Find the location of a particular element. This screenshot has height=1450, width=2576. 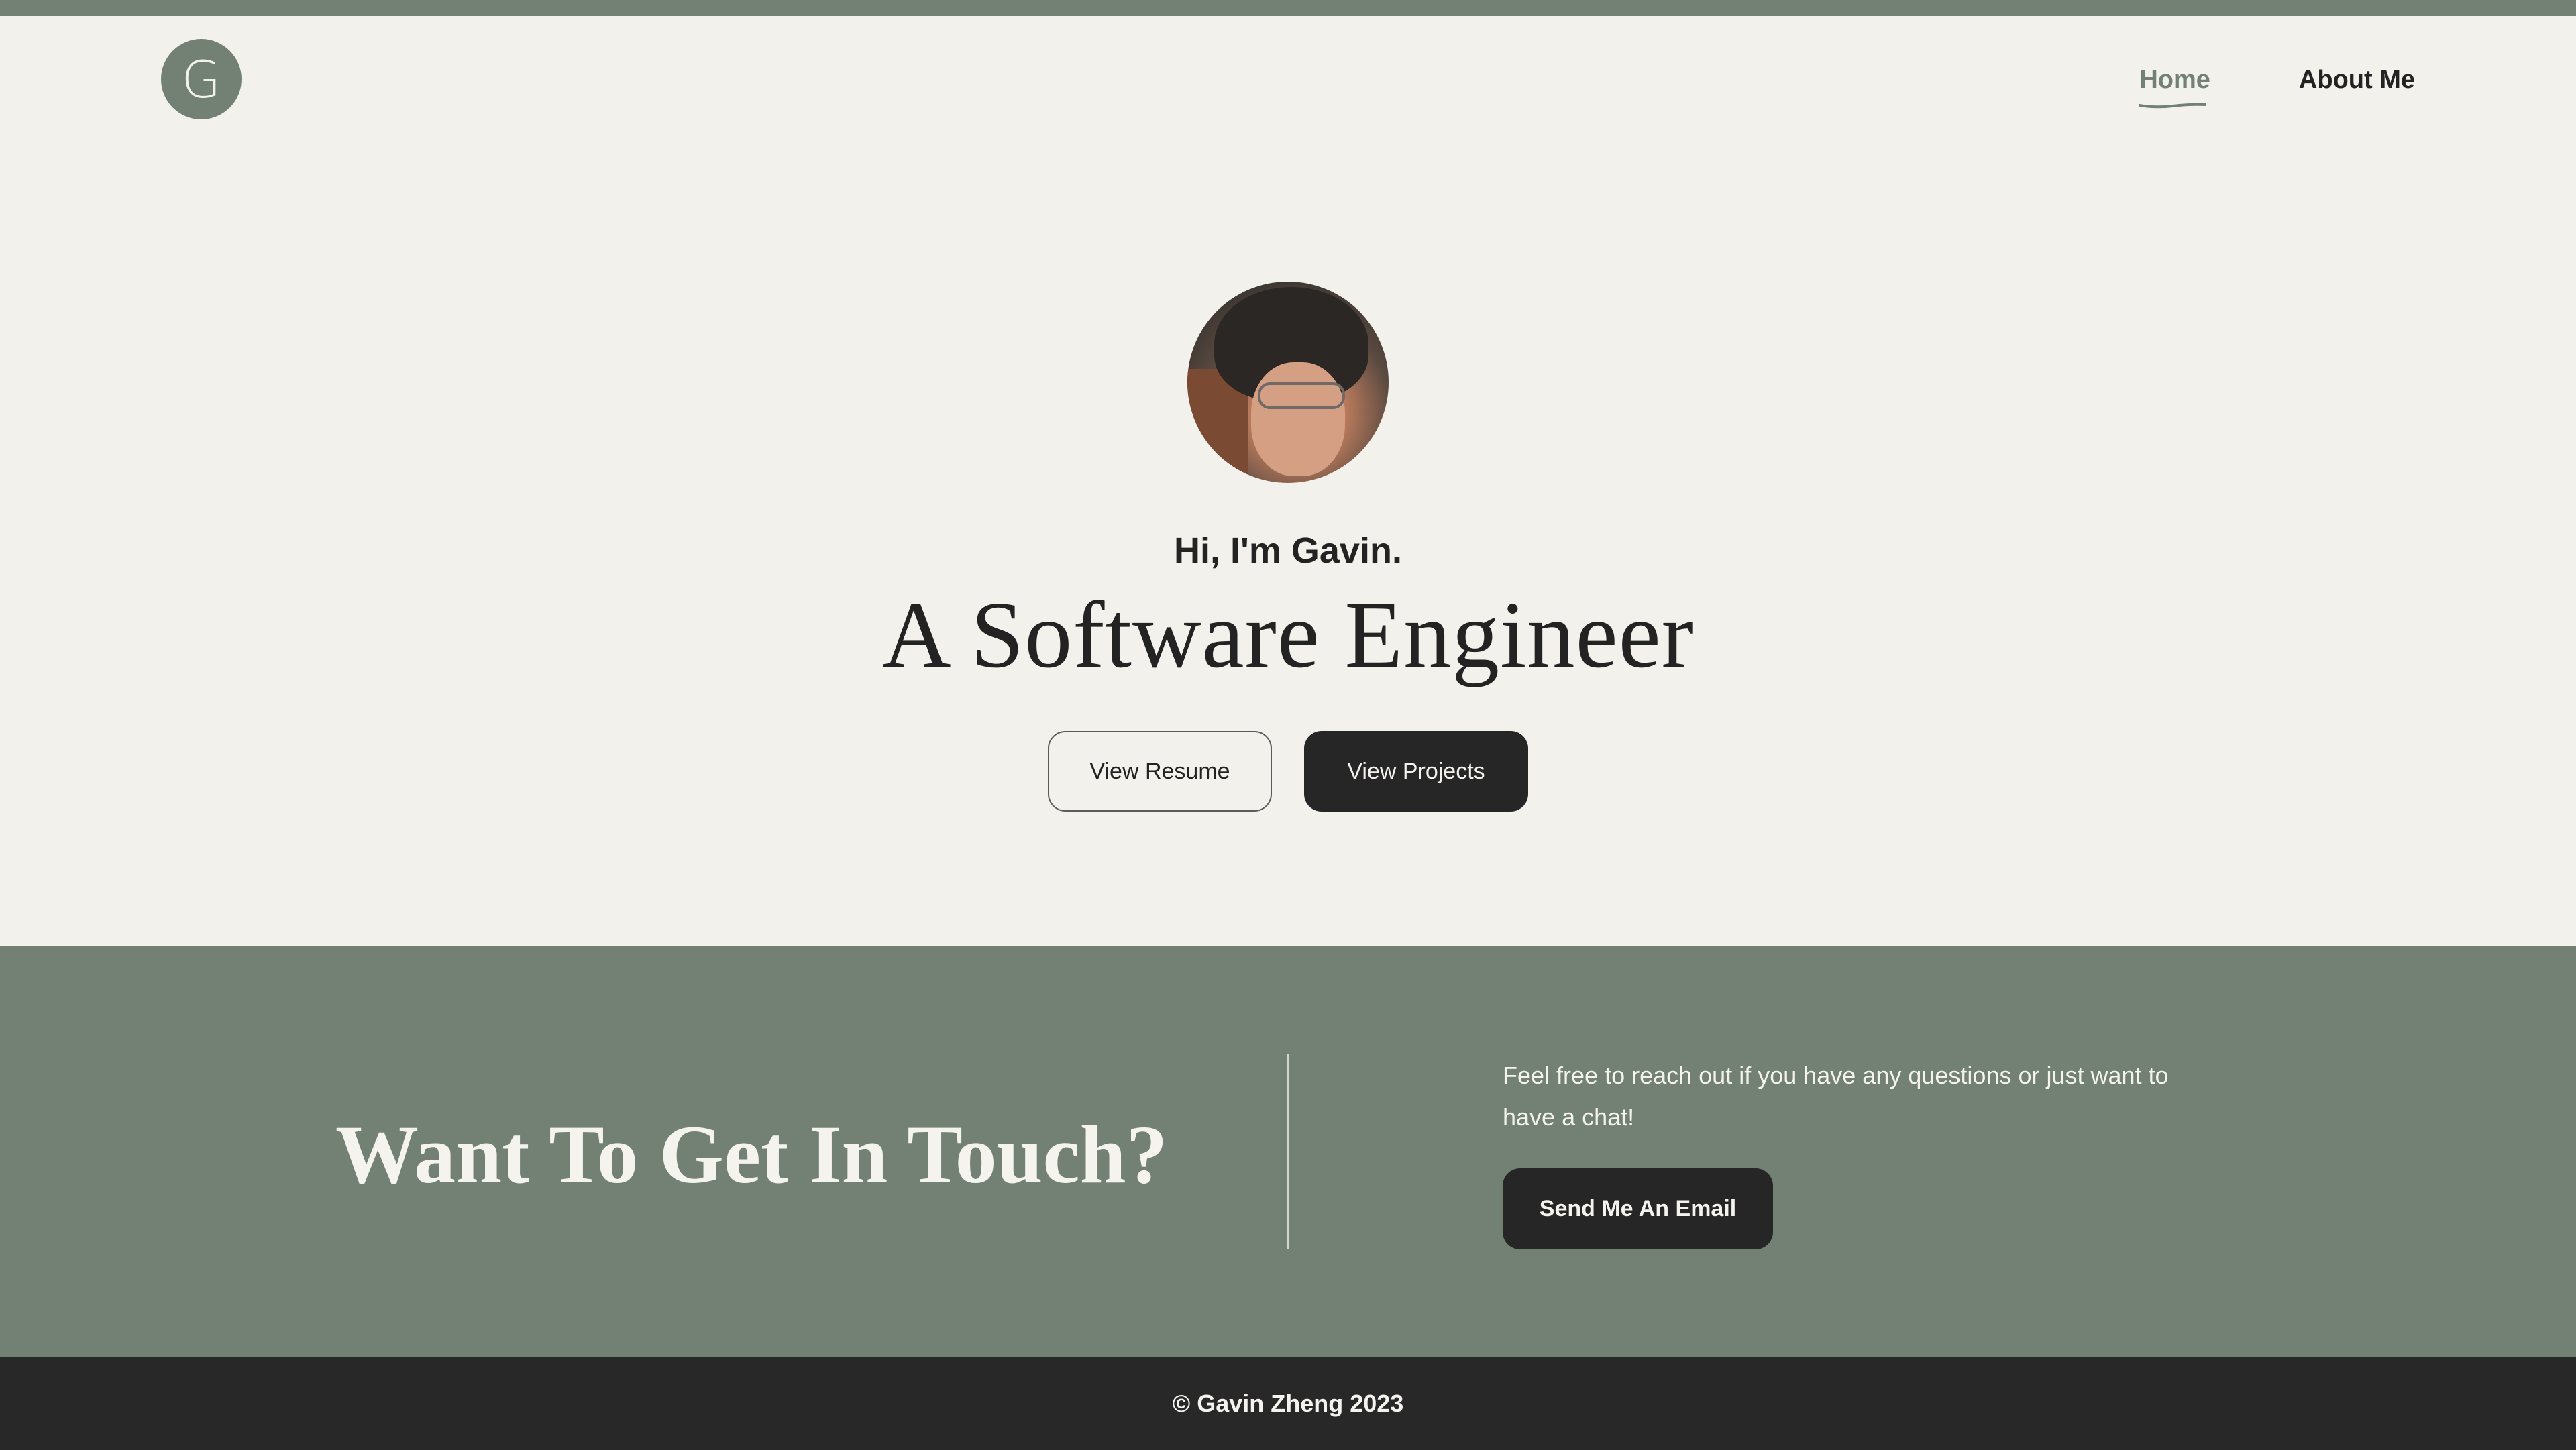

logo-avatar: G is located at coordinates (201, 79).